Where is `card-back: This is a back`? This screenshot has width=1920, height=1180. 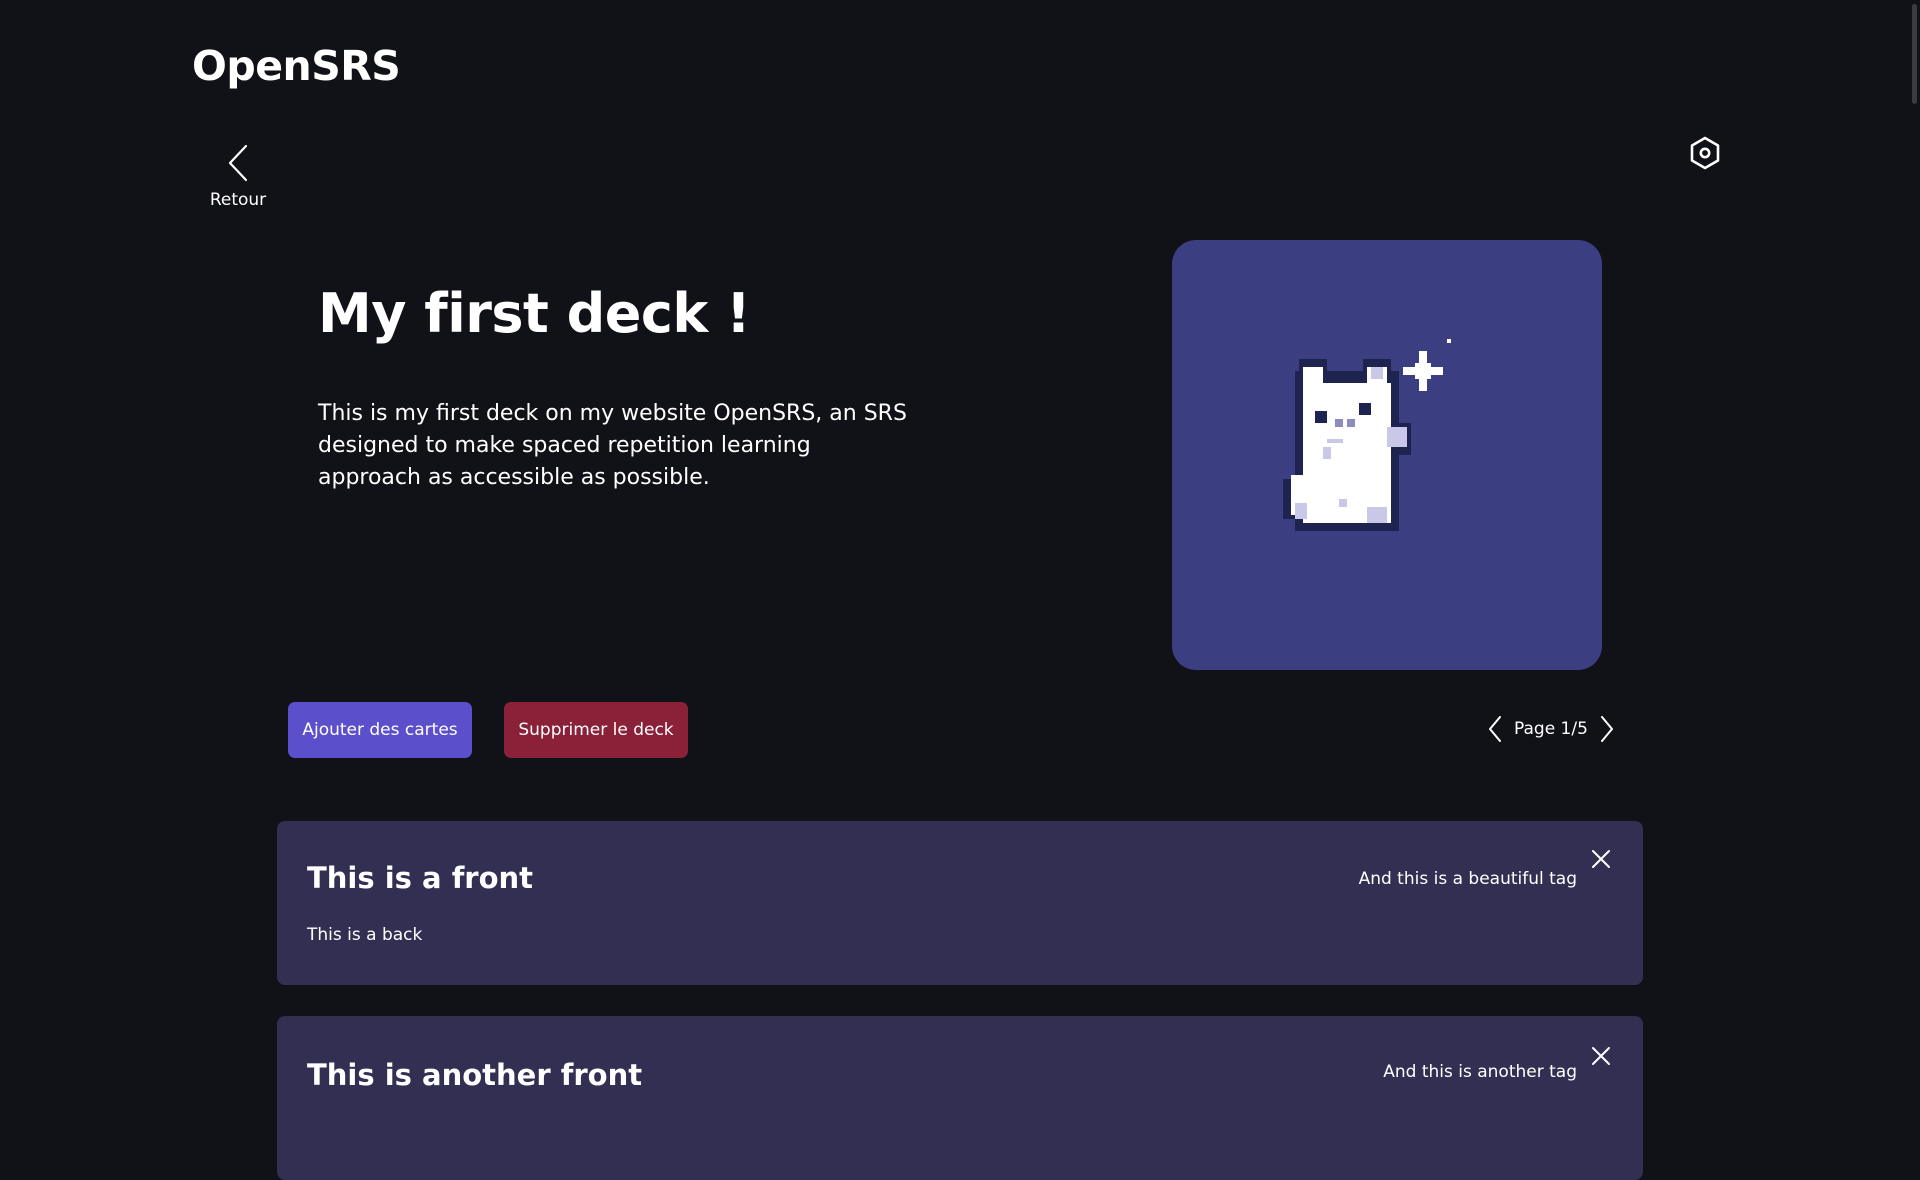 card-back: This is a back is located at coordinates (365, 935).